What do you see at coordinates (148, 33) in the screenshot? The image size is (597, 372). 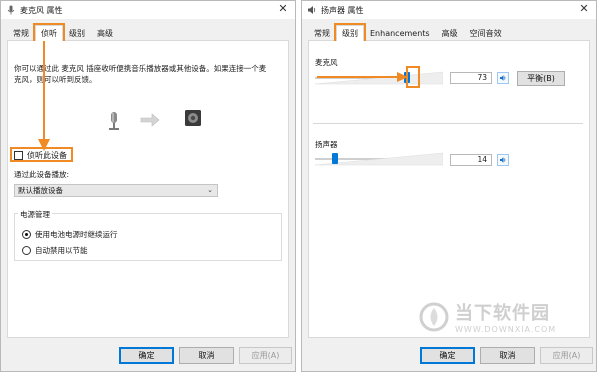 I see `tab-strip: 常规 侦听 级别 高级` at bounding box center [148, 33].